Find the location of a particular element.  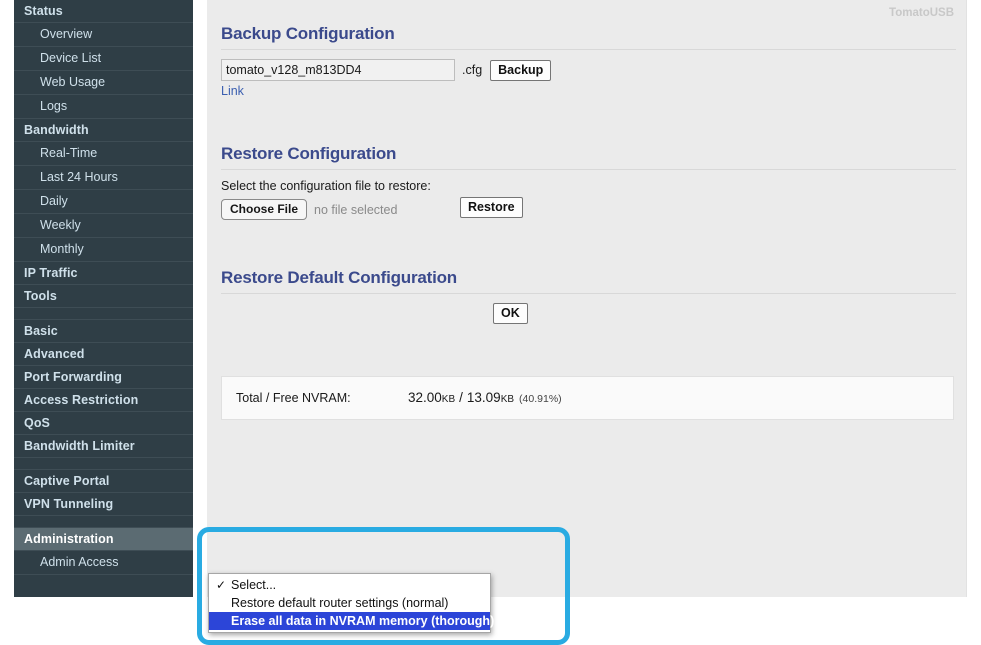

brand-label: TomatoUSB is located at coordinates (921, 13).